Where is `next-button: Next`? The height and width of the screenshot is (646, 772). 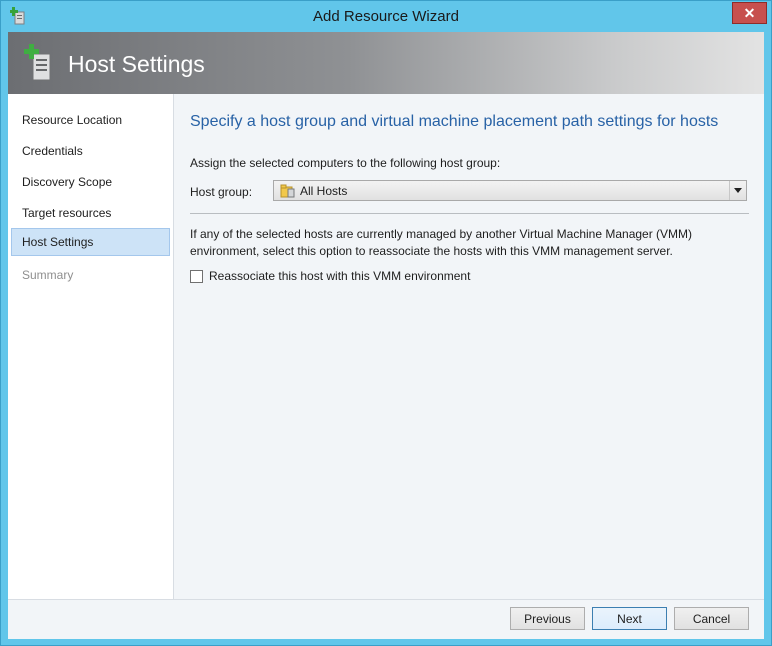
next-button: Next is located at coordinates (629, 618).